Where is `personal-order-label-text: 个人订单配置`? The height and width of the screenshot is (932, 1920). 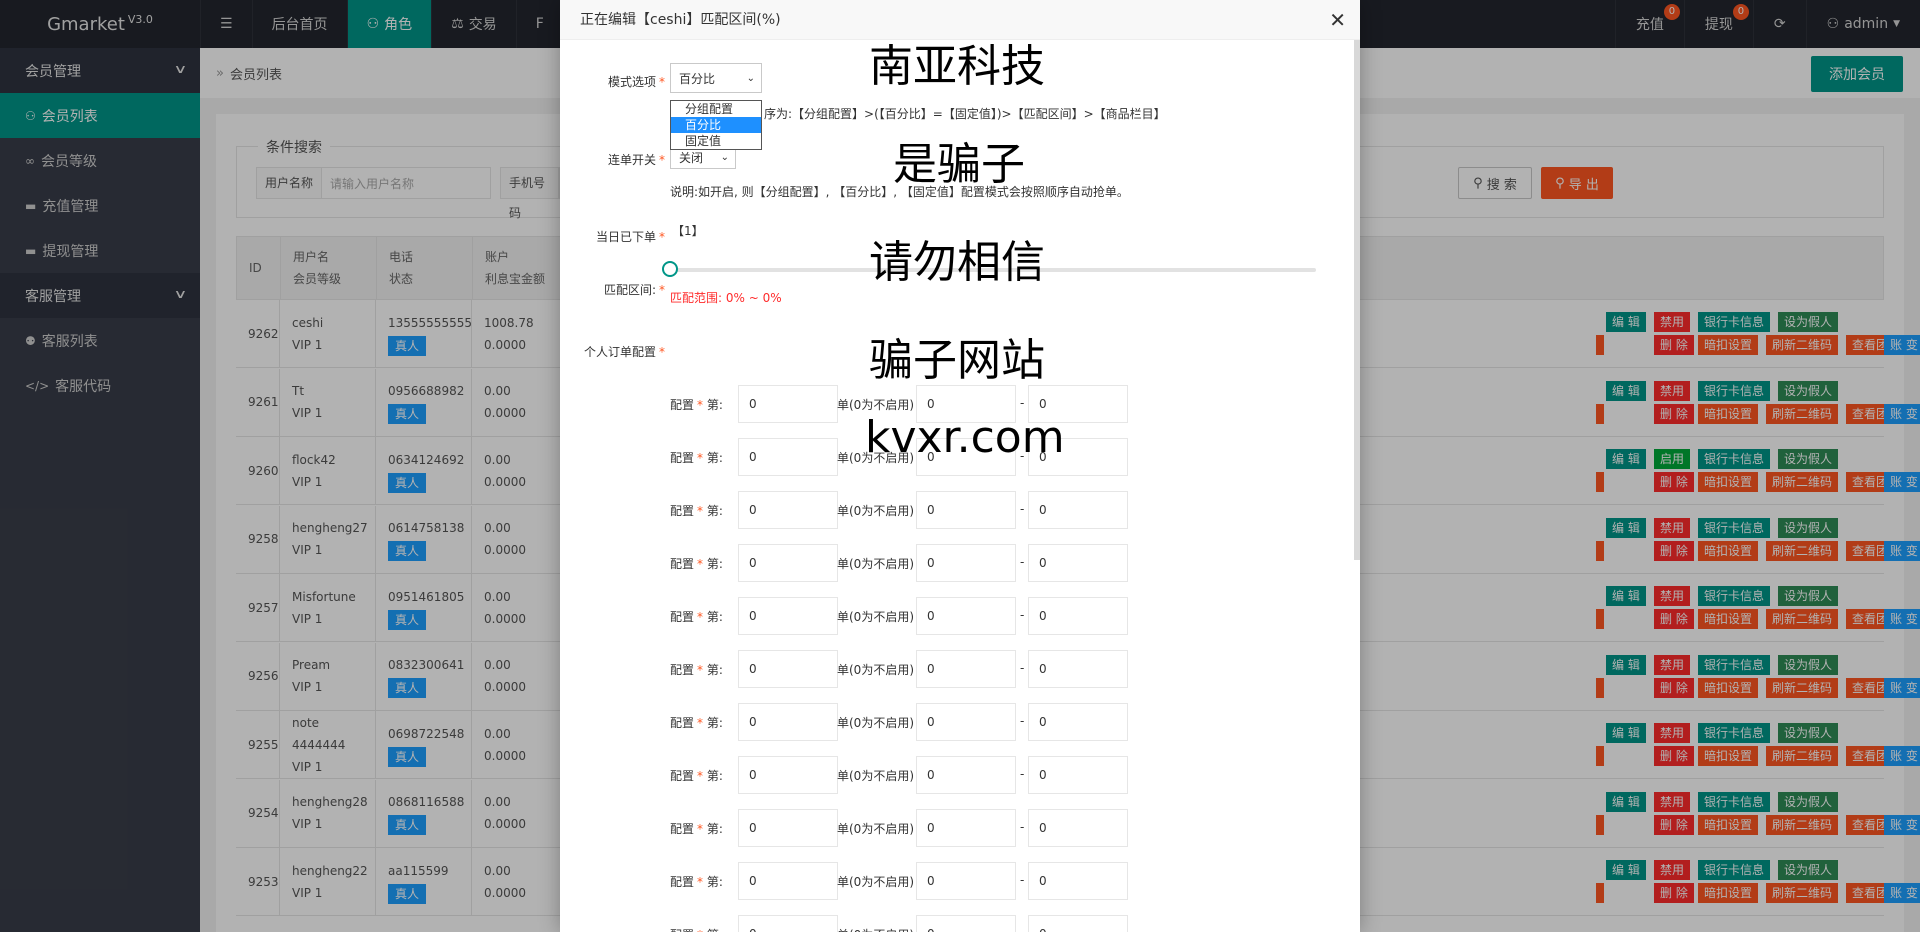
personal-order-label-text: 个人订单配置 is located at coordinates (619, 352).